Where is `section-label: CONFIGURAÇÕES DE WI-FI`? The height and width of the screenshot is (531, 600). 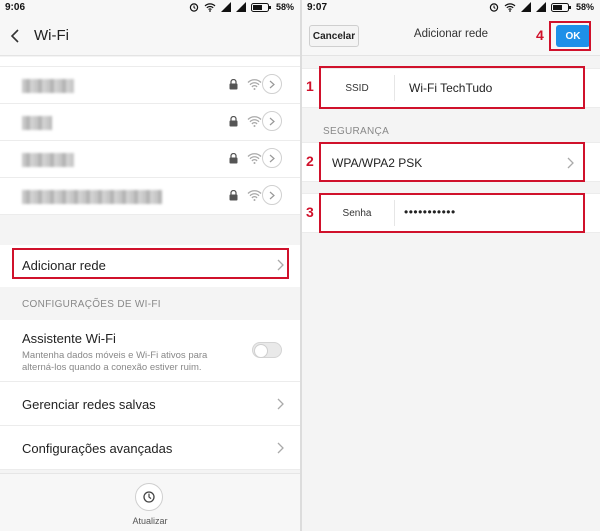 section-label: CONFIGURAÇÕES DE WI-FI is located at coordinates (91, 304).